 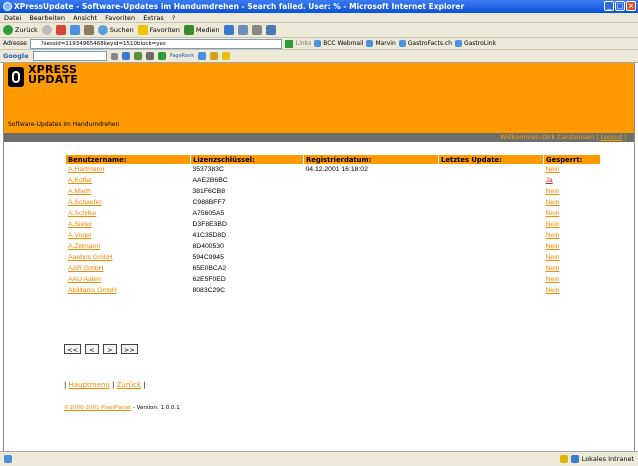 I want to click on table-row: AAR GmbH 65E0BCA2 Nein, so click(x=333, y=268).